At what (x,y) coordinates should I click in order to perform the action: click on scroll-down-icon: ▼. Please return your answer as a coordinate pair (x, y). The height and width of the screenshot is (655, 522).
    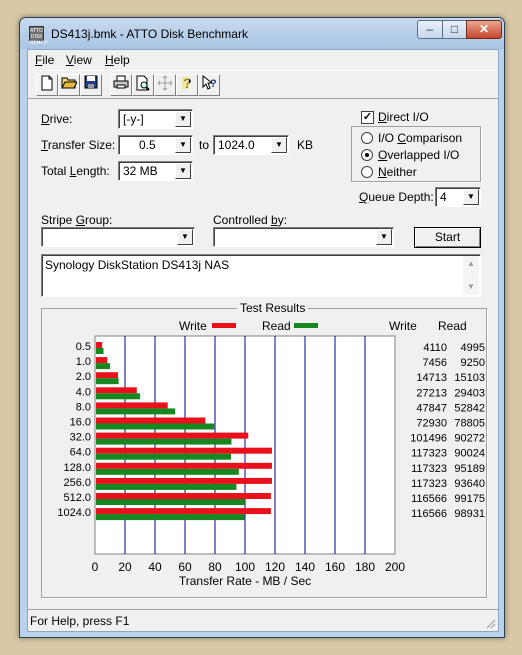
    Looking at the image, I should click on (471, 287).